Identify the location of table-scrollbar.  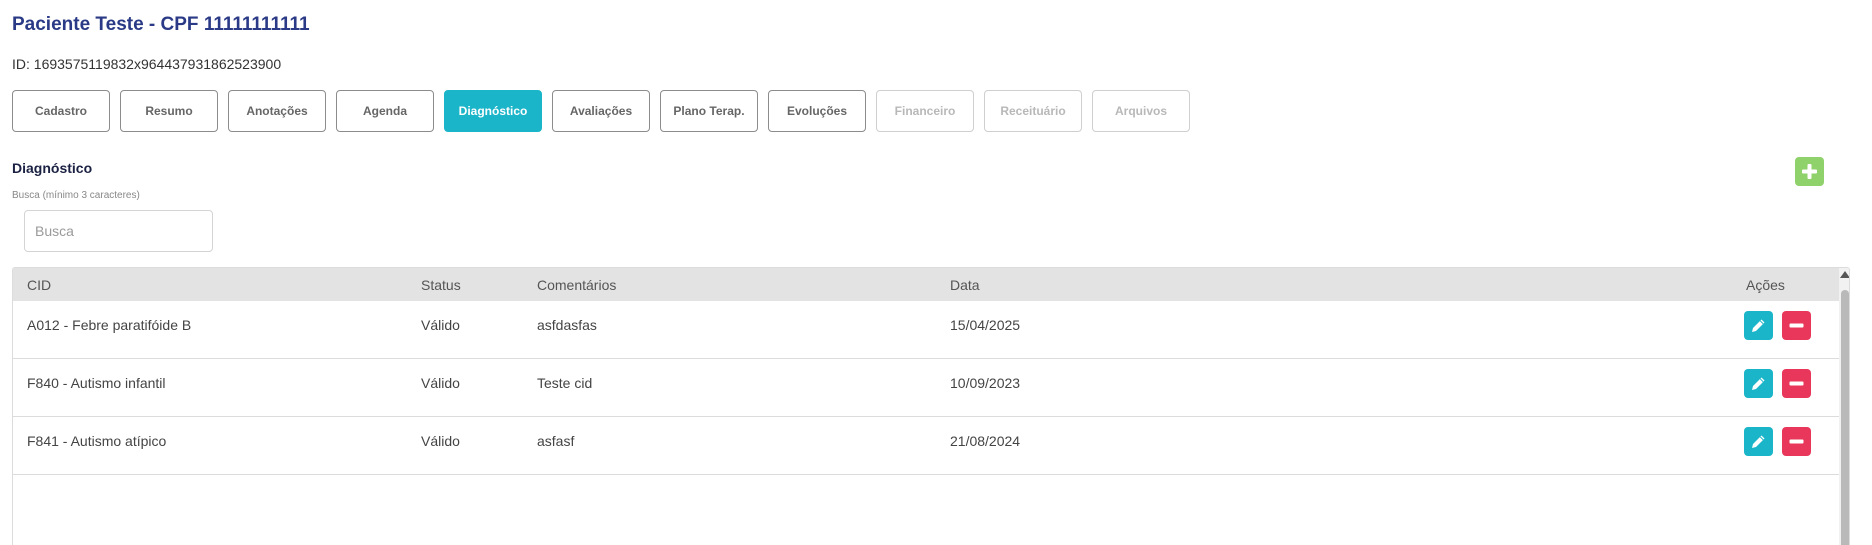
(1844, 406).